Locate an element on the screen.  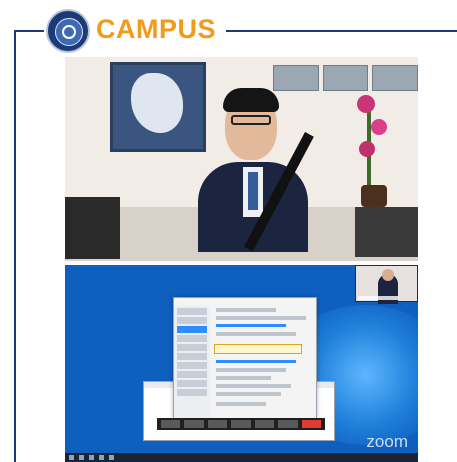
institution-seal-icon is located at coordinates (68, 31).